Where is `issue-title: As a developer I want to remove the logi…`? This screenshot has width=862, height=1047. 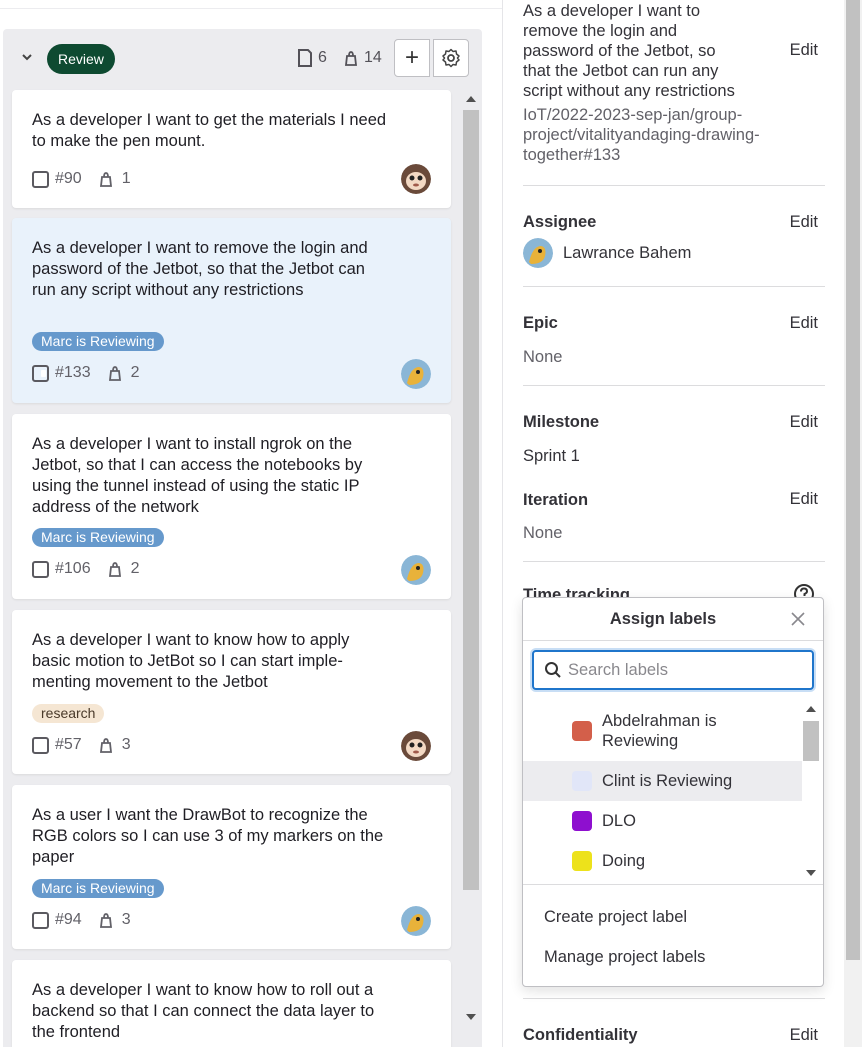
issue-title: As a developer I want to remove the logi… is located at coordinates (633, 51).